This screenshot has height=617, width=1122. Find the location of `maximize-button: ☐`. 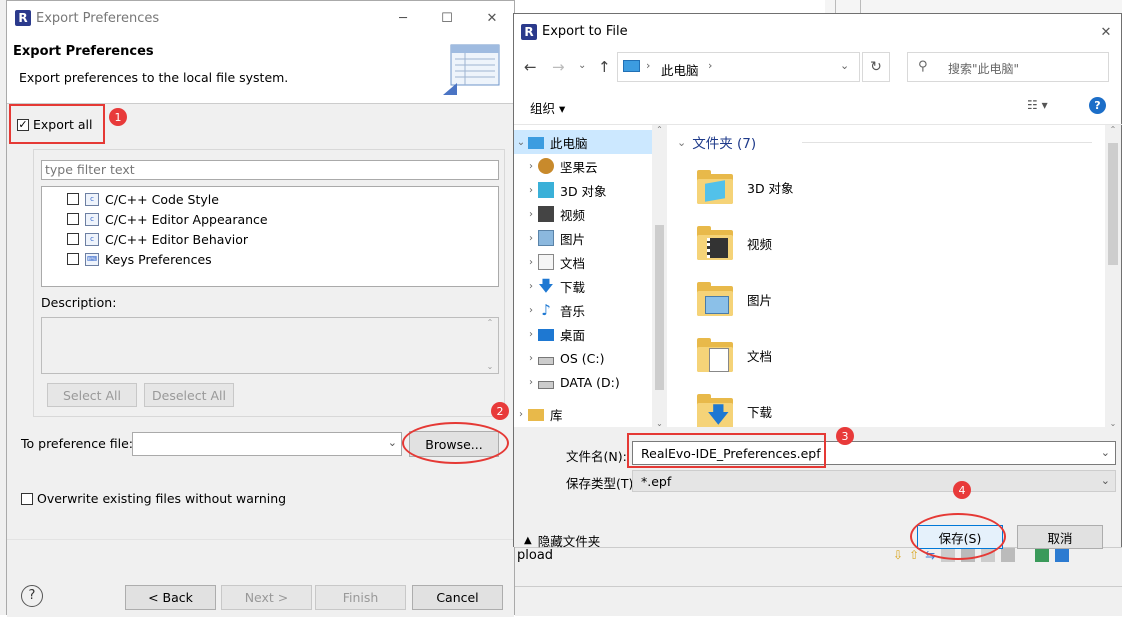

maximize-button: ☐ is located at coordinates (447, 18).